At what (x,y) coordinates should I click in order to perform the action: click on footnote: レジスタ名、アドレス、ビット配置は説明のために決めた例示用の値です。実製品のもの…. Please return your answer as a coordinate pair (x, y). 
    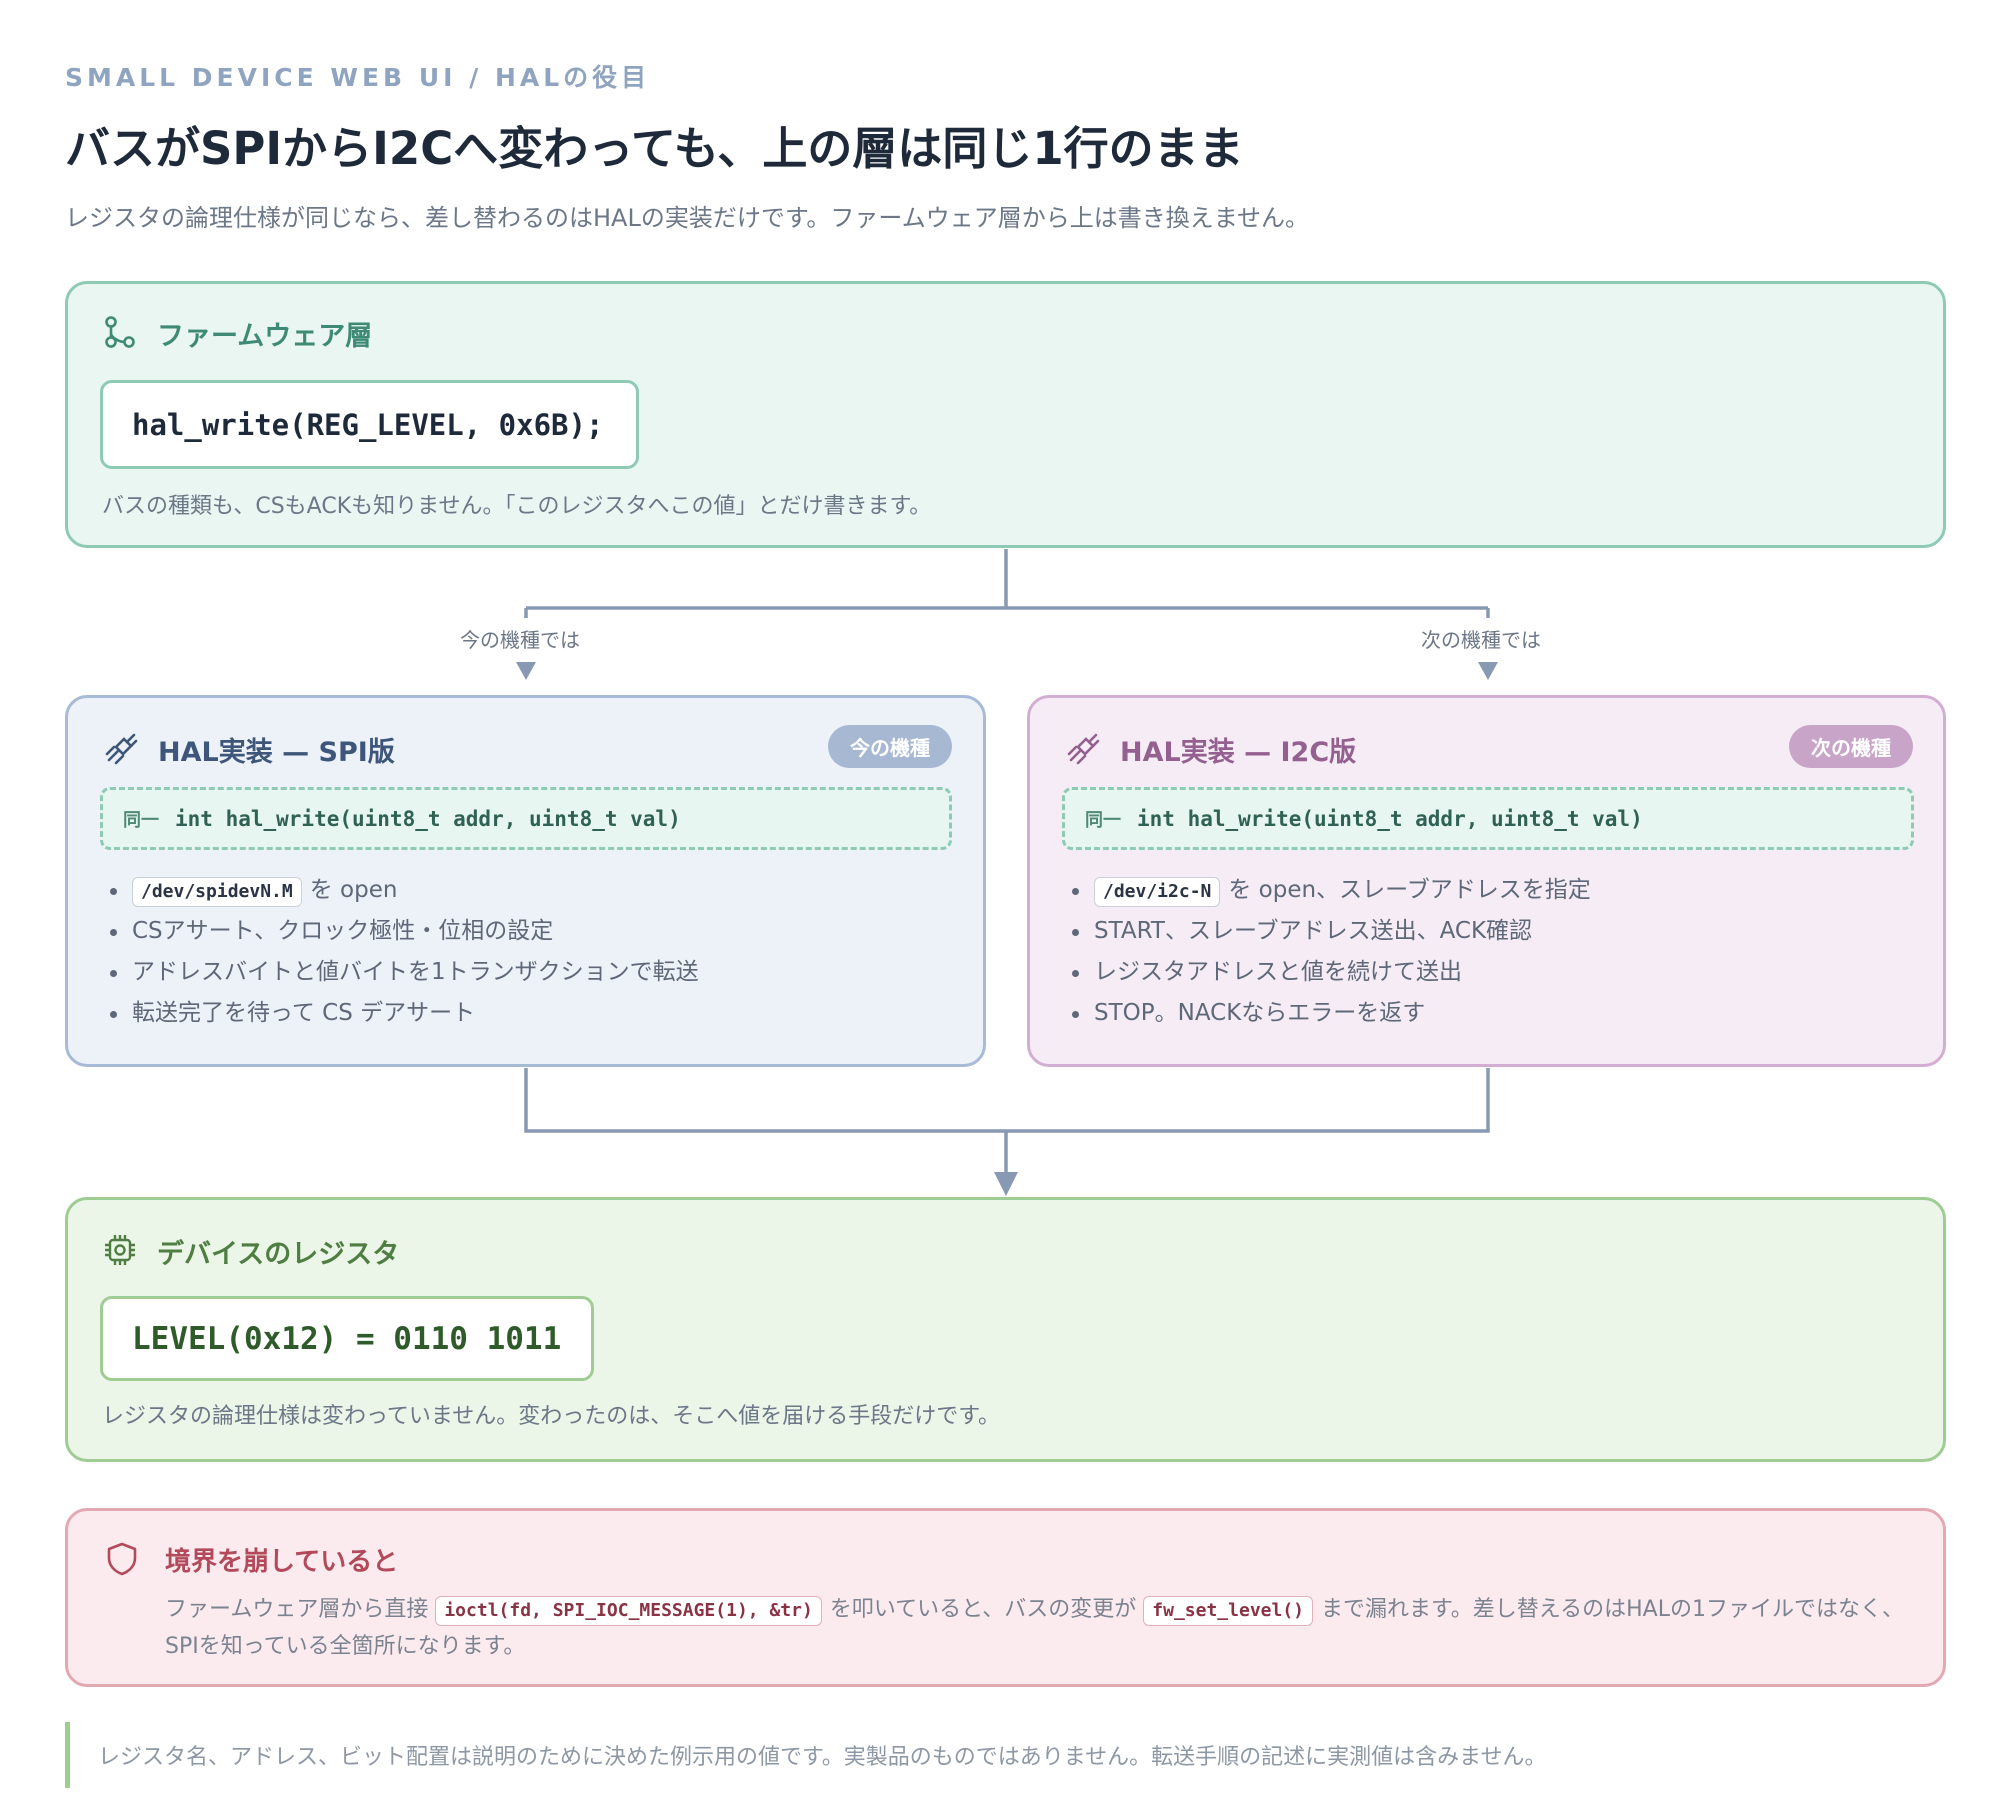
    Looking at the image, I should click on (865, 1755).